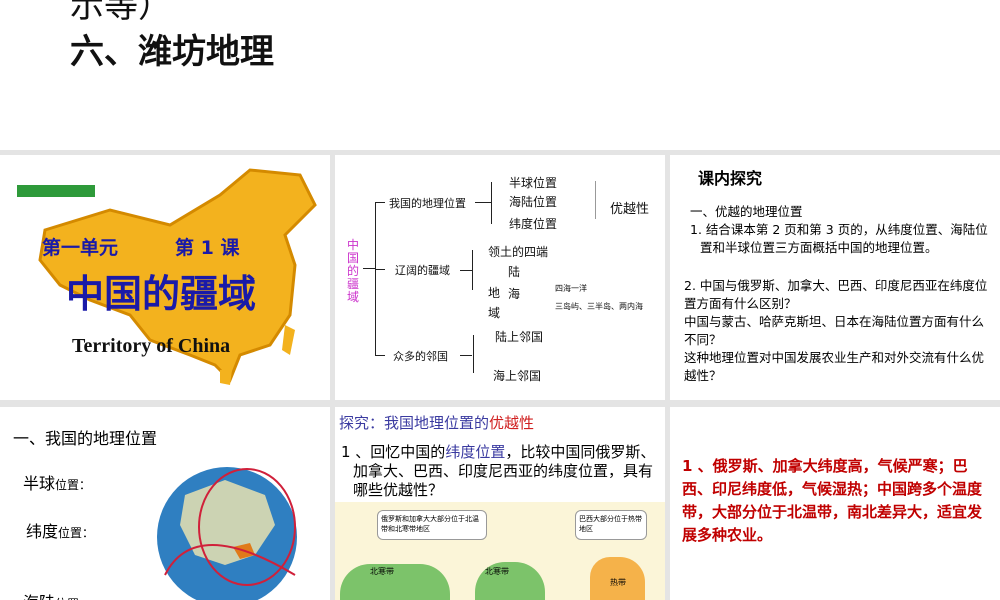 The image size is (1000, 600). I want to click on unit-label: 第一单元, so click(80, 248).